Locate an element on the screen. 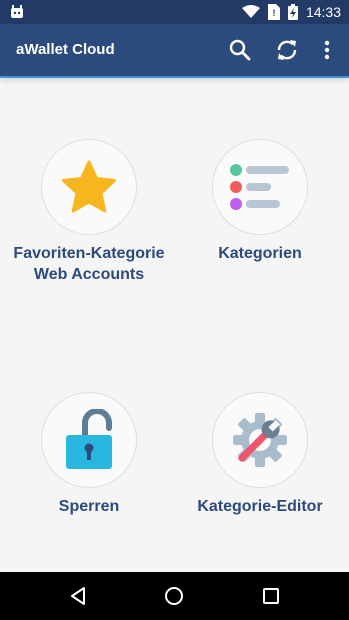  clock: 14:33 is located at coordinates (323, 12).